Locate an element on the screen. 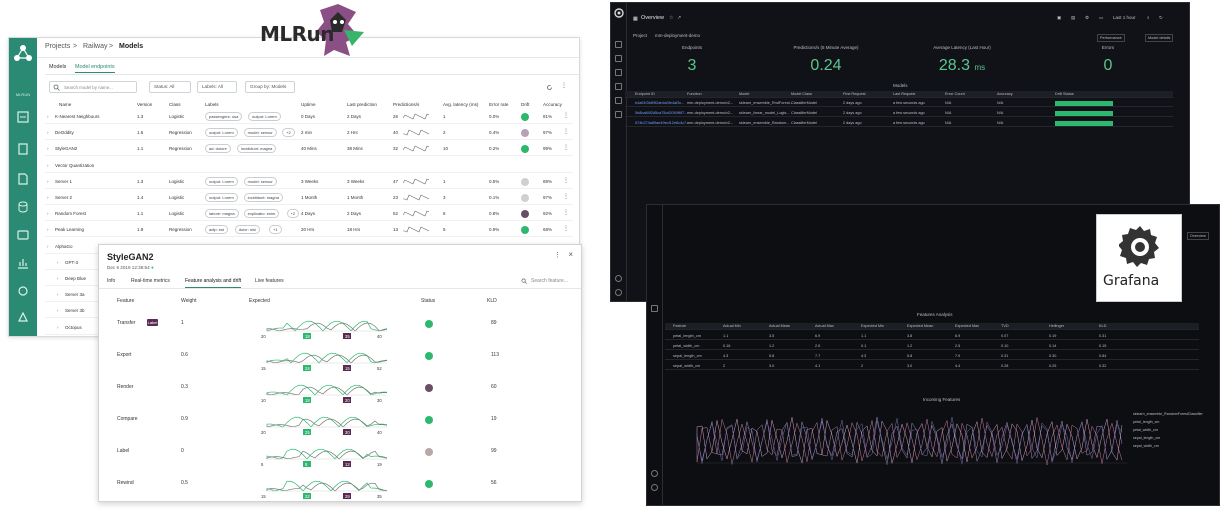  breadcrumb-project: Railway is located at coordinates (95, 46).